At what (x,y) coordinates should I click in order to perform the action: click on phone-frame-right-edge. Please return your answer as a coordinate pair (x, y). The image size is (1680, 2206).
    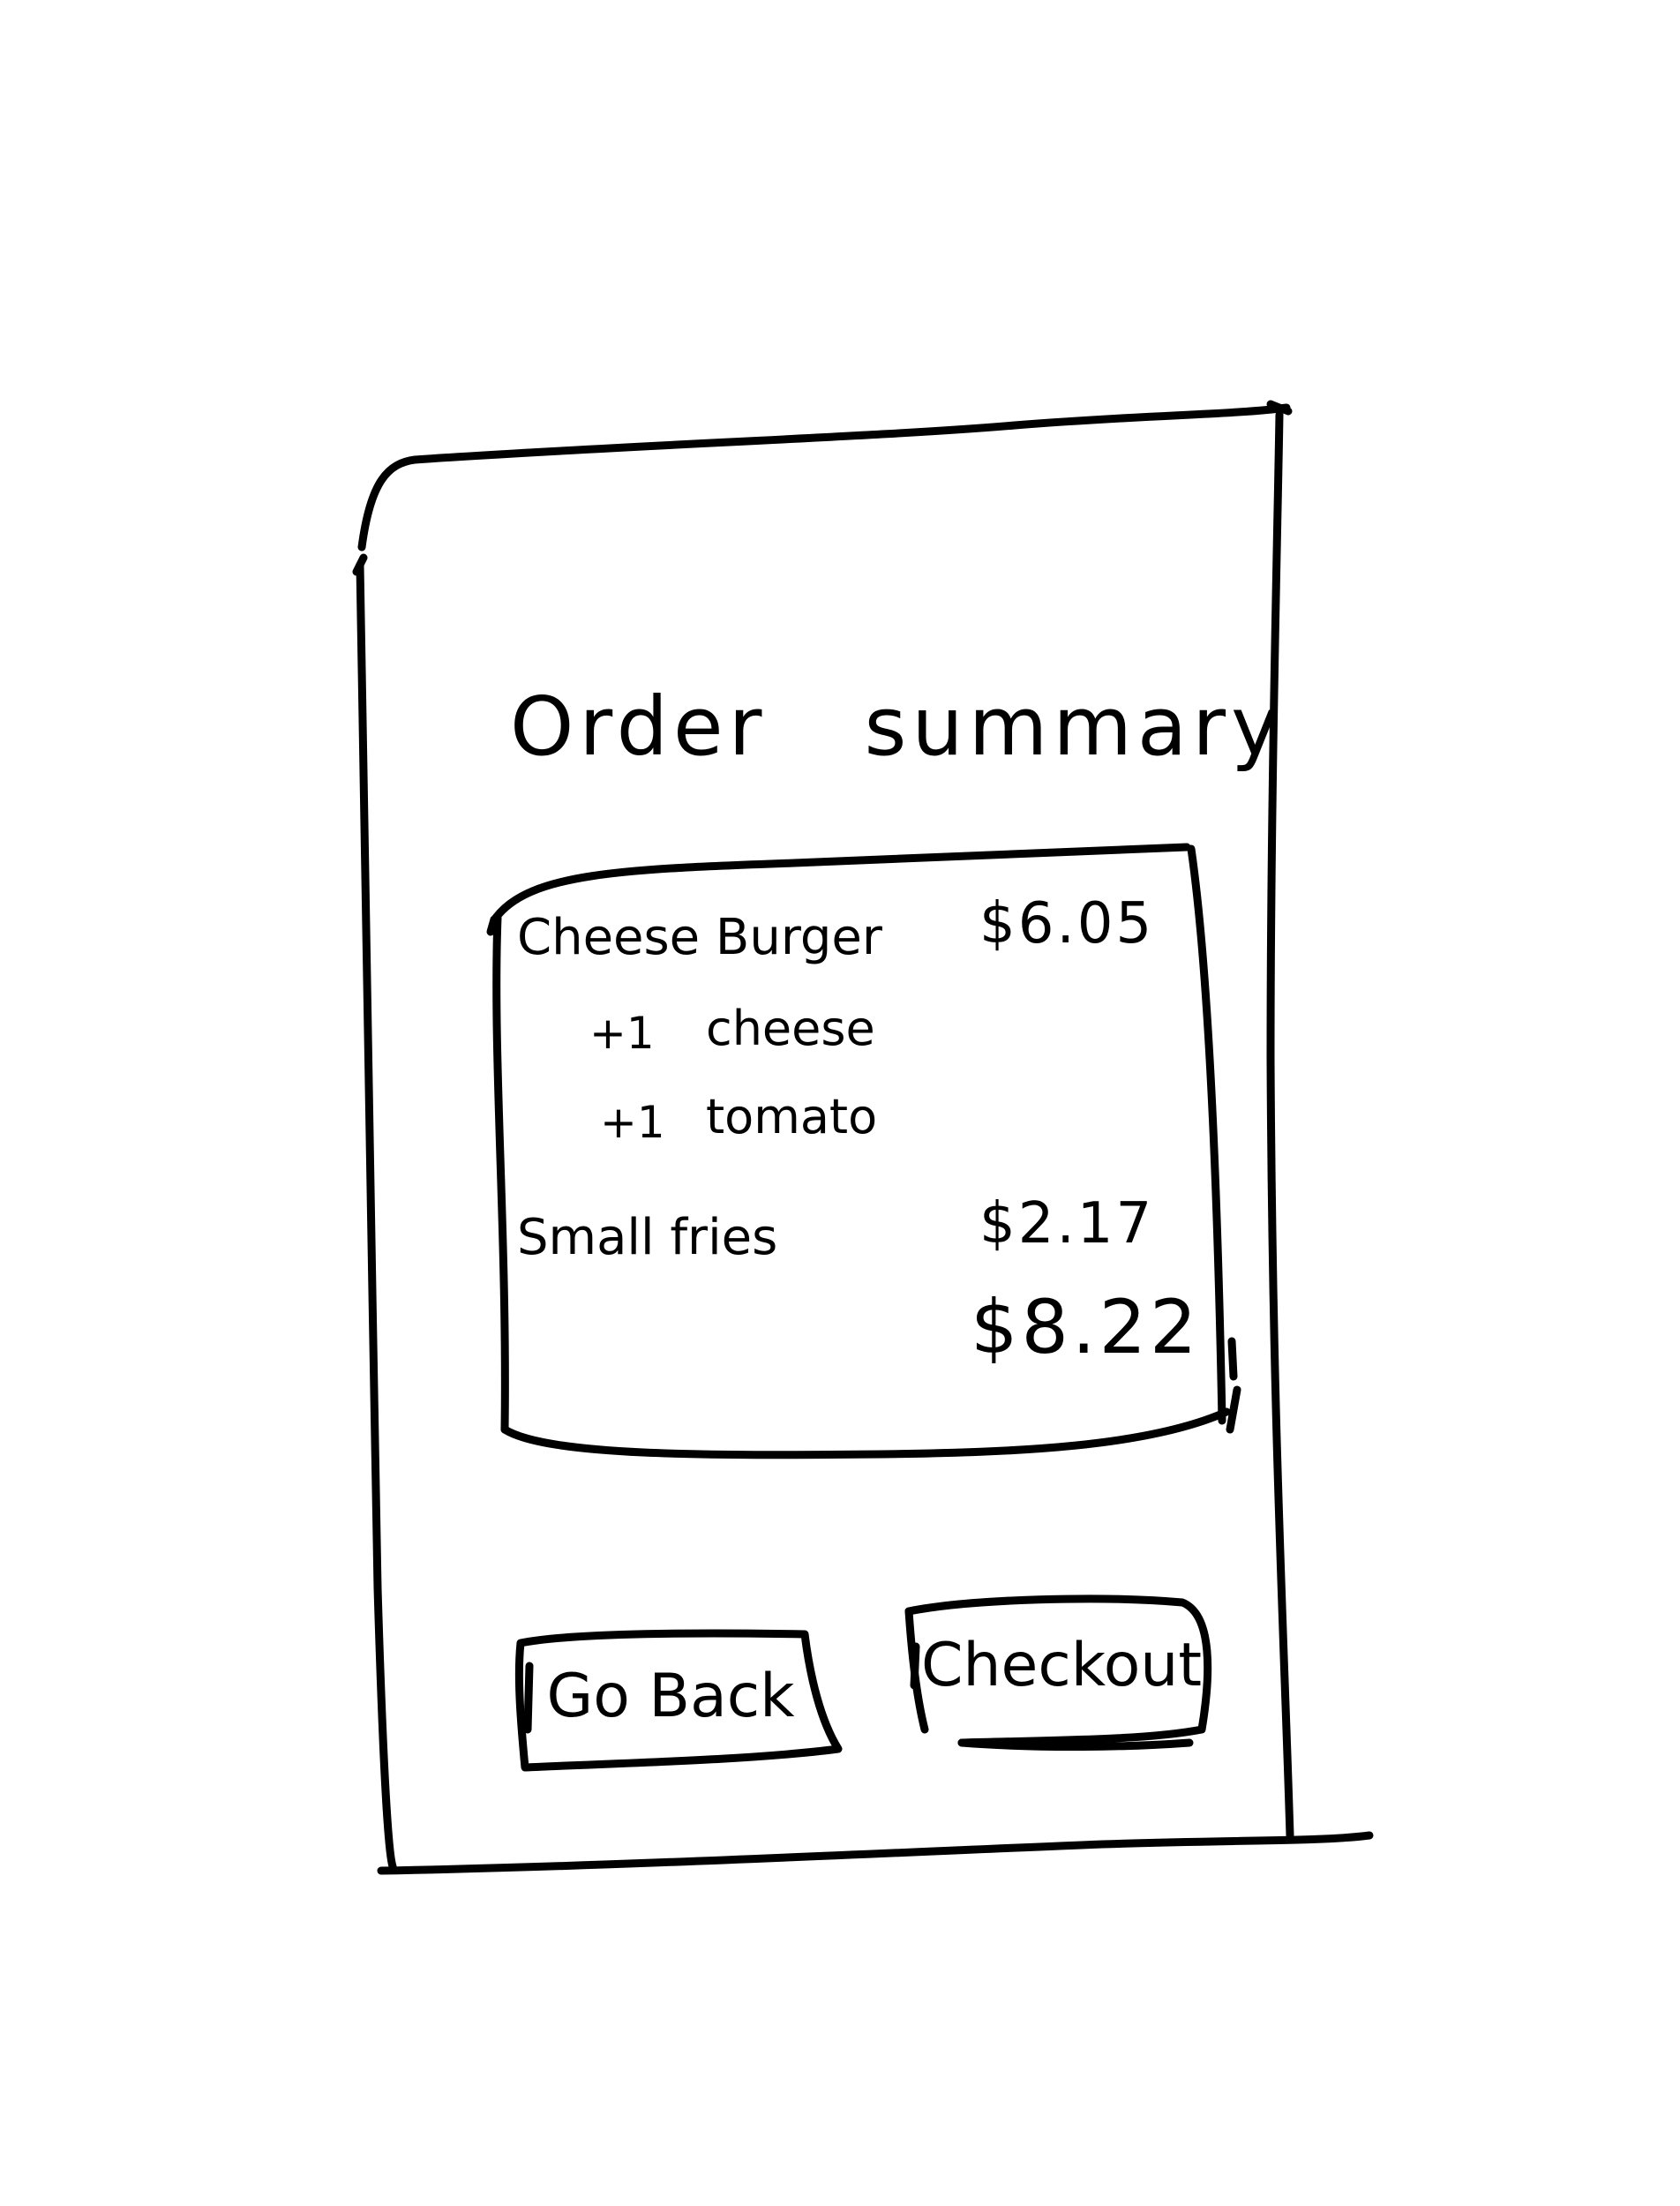
    Looking at the image, I should click on (1280, 1125).